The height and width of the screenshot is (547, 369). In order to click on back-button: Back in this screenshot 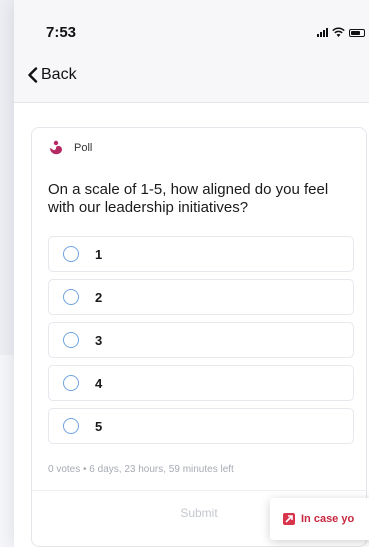, I will do `click(52, 75)`.